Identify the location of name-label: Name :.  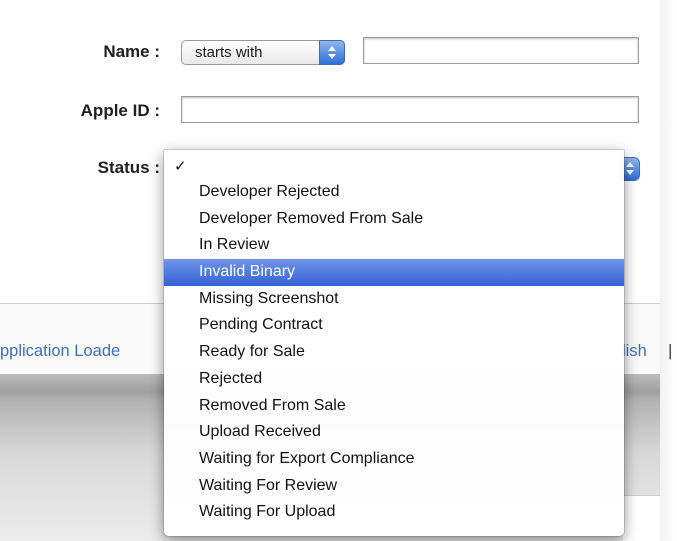
(131, 51).